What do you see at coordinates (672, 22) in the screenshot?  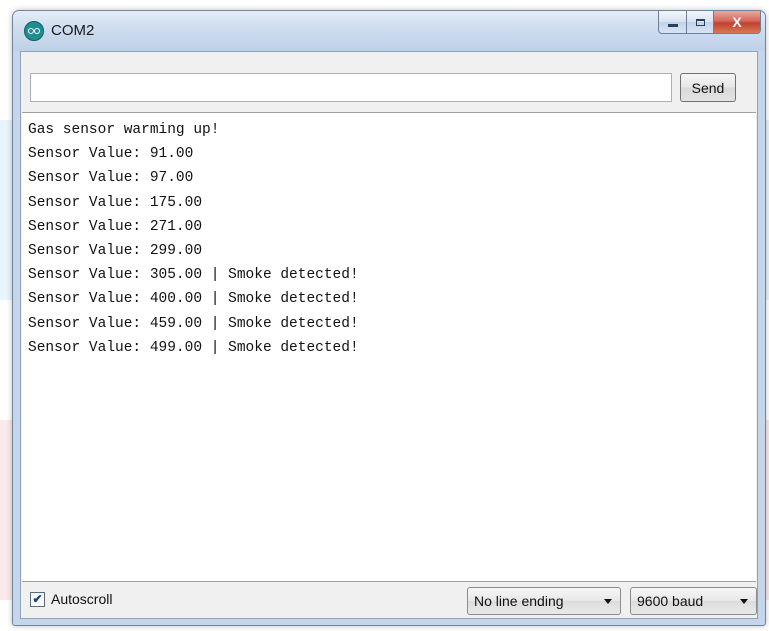 I see `minimize-button` at bounding box center [672, 22].